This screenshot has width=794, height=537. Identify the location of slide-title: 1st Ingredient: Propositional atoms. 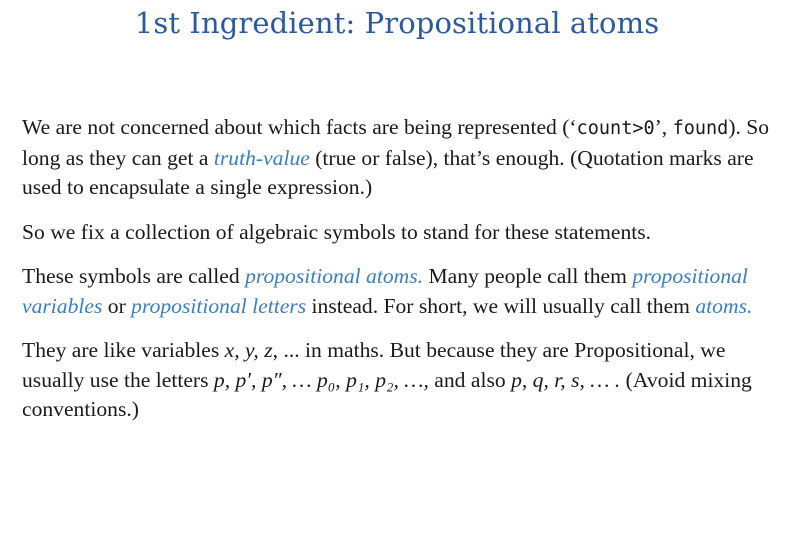
(397, 23).